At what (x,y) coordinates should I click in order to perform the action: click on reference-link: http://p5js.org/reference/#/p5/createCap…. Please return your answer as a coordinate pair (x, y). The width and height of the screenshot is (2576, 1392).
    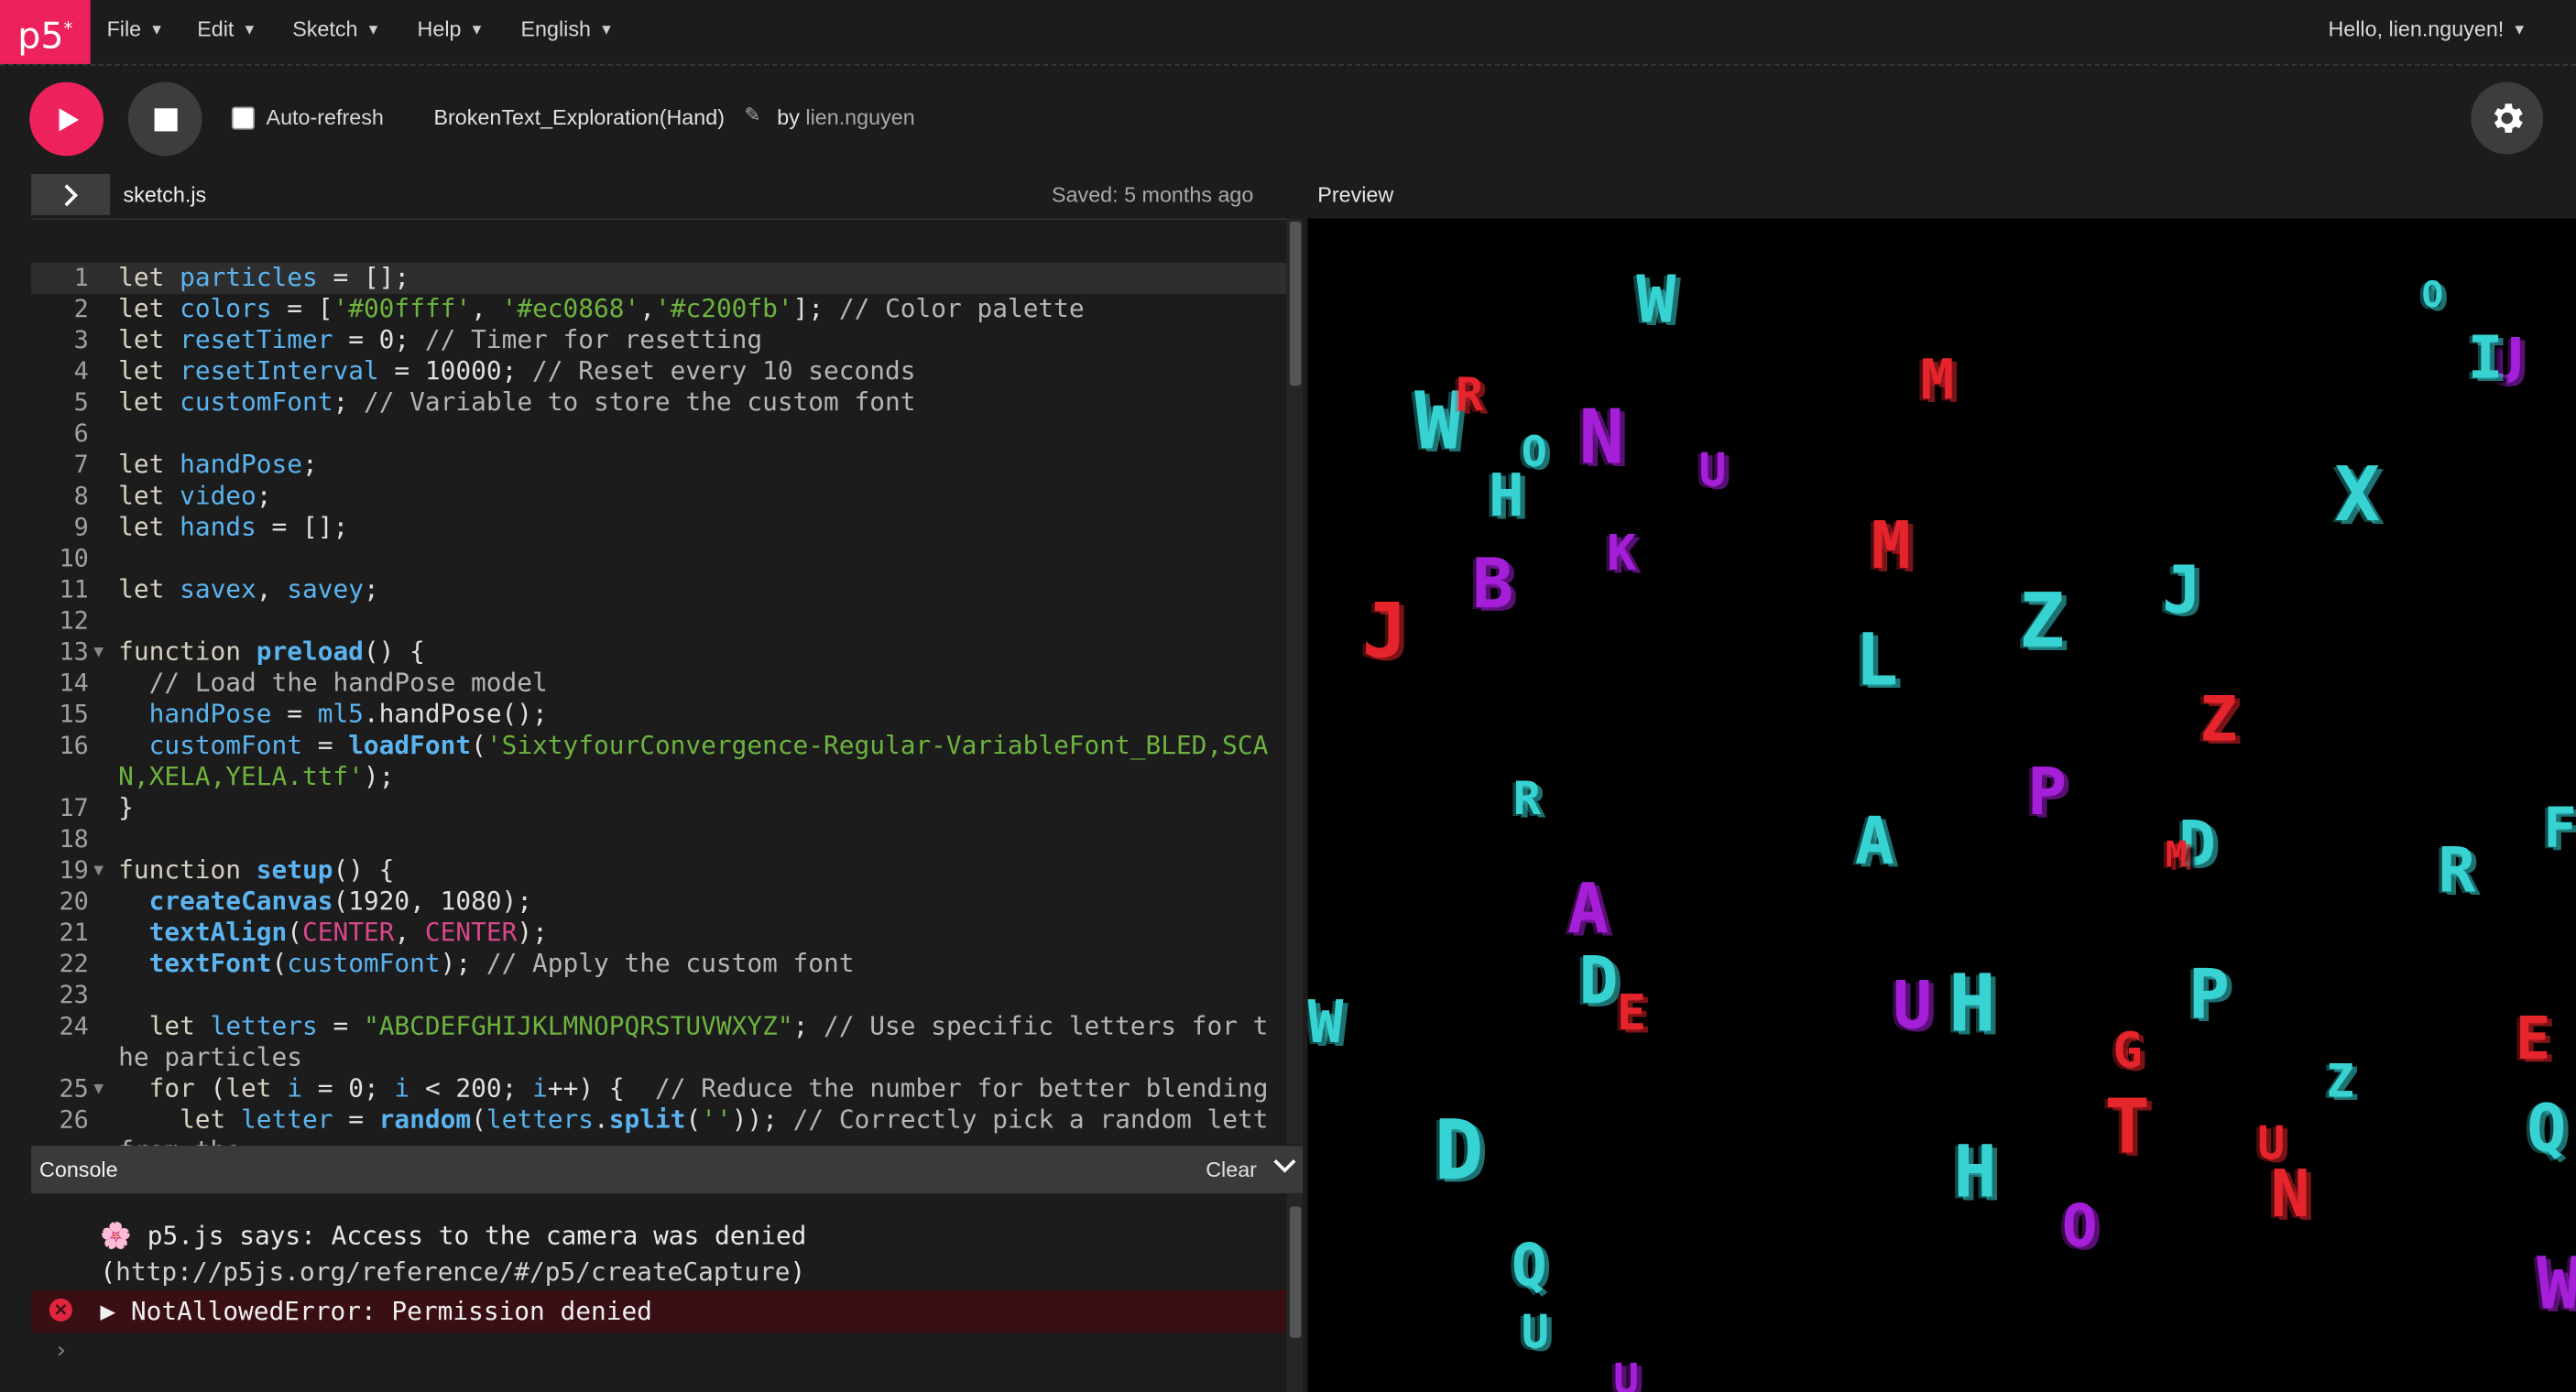
    Looking at the image, I should click on (453, 1272).